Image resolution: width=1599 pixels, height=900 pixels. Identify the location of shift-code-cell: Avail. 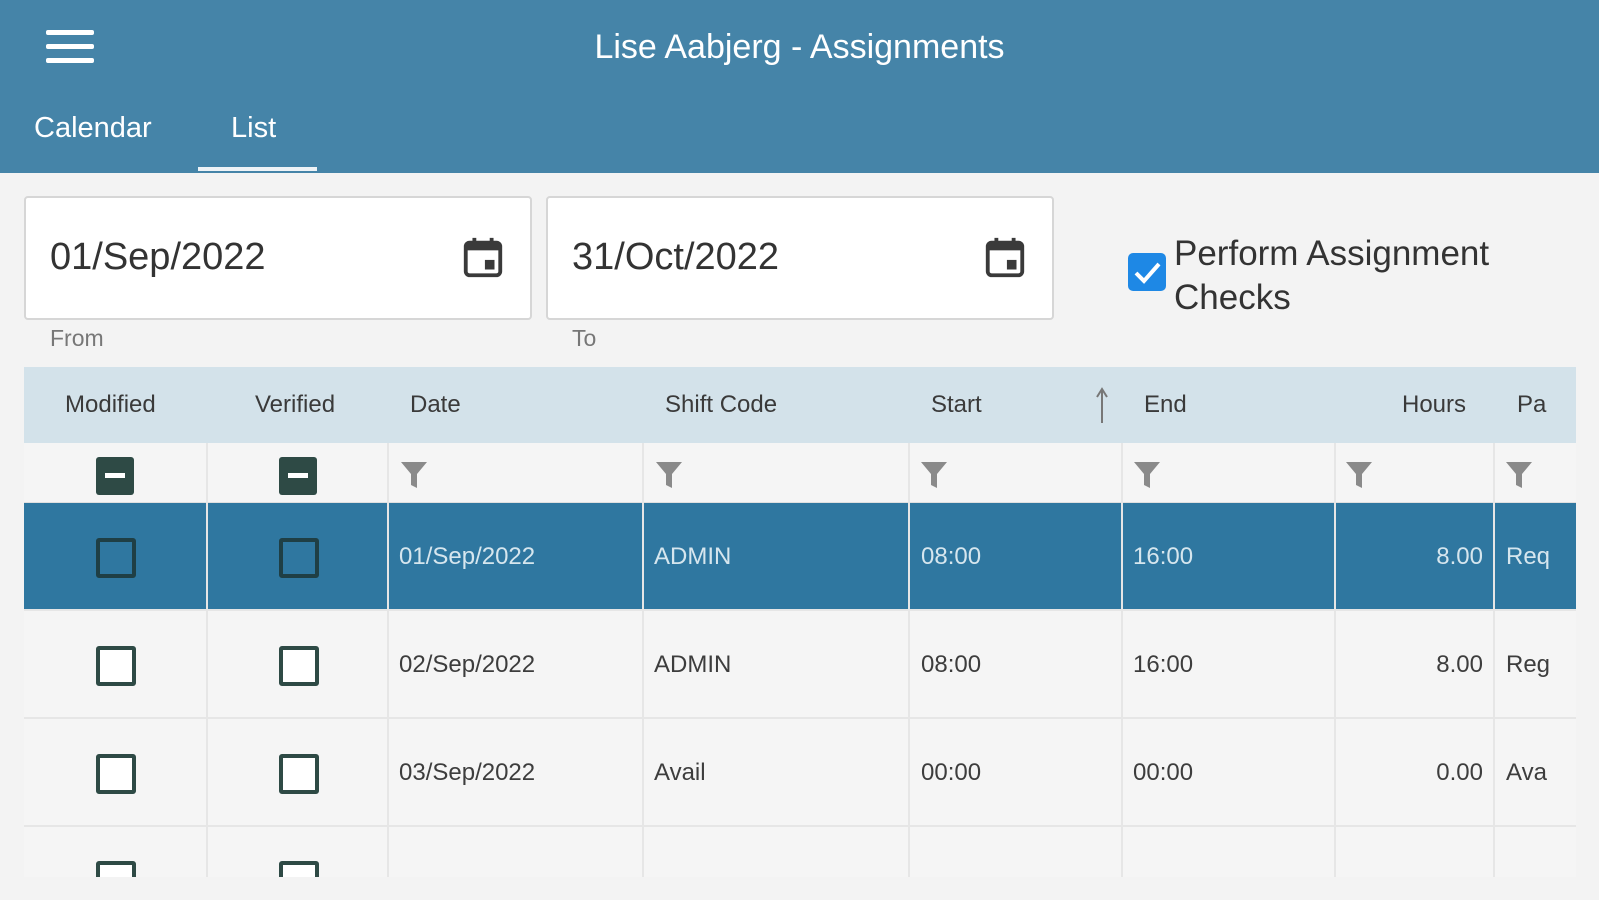
(680, 772).